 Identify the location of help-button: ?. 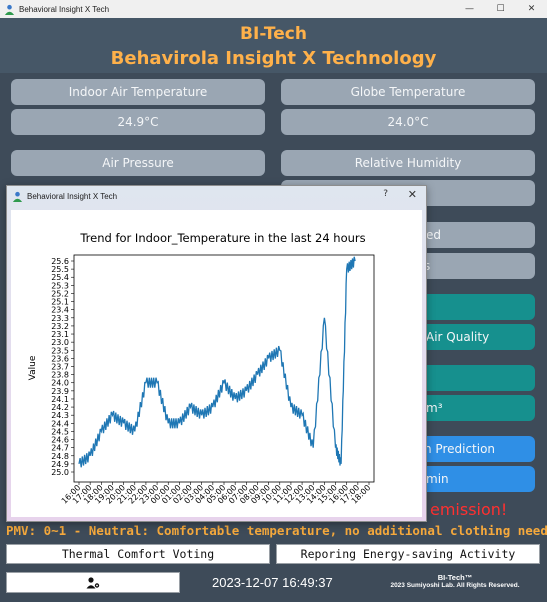
(385, 194).